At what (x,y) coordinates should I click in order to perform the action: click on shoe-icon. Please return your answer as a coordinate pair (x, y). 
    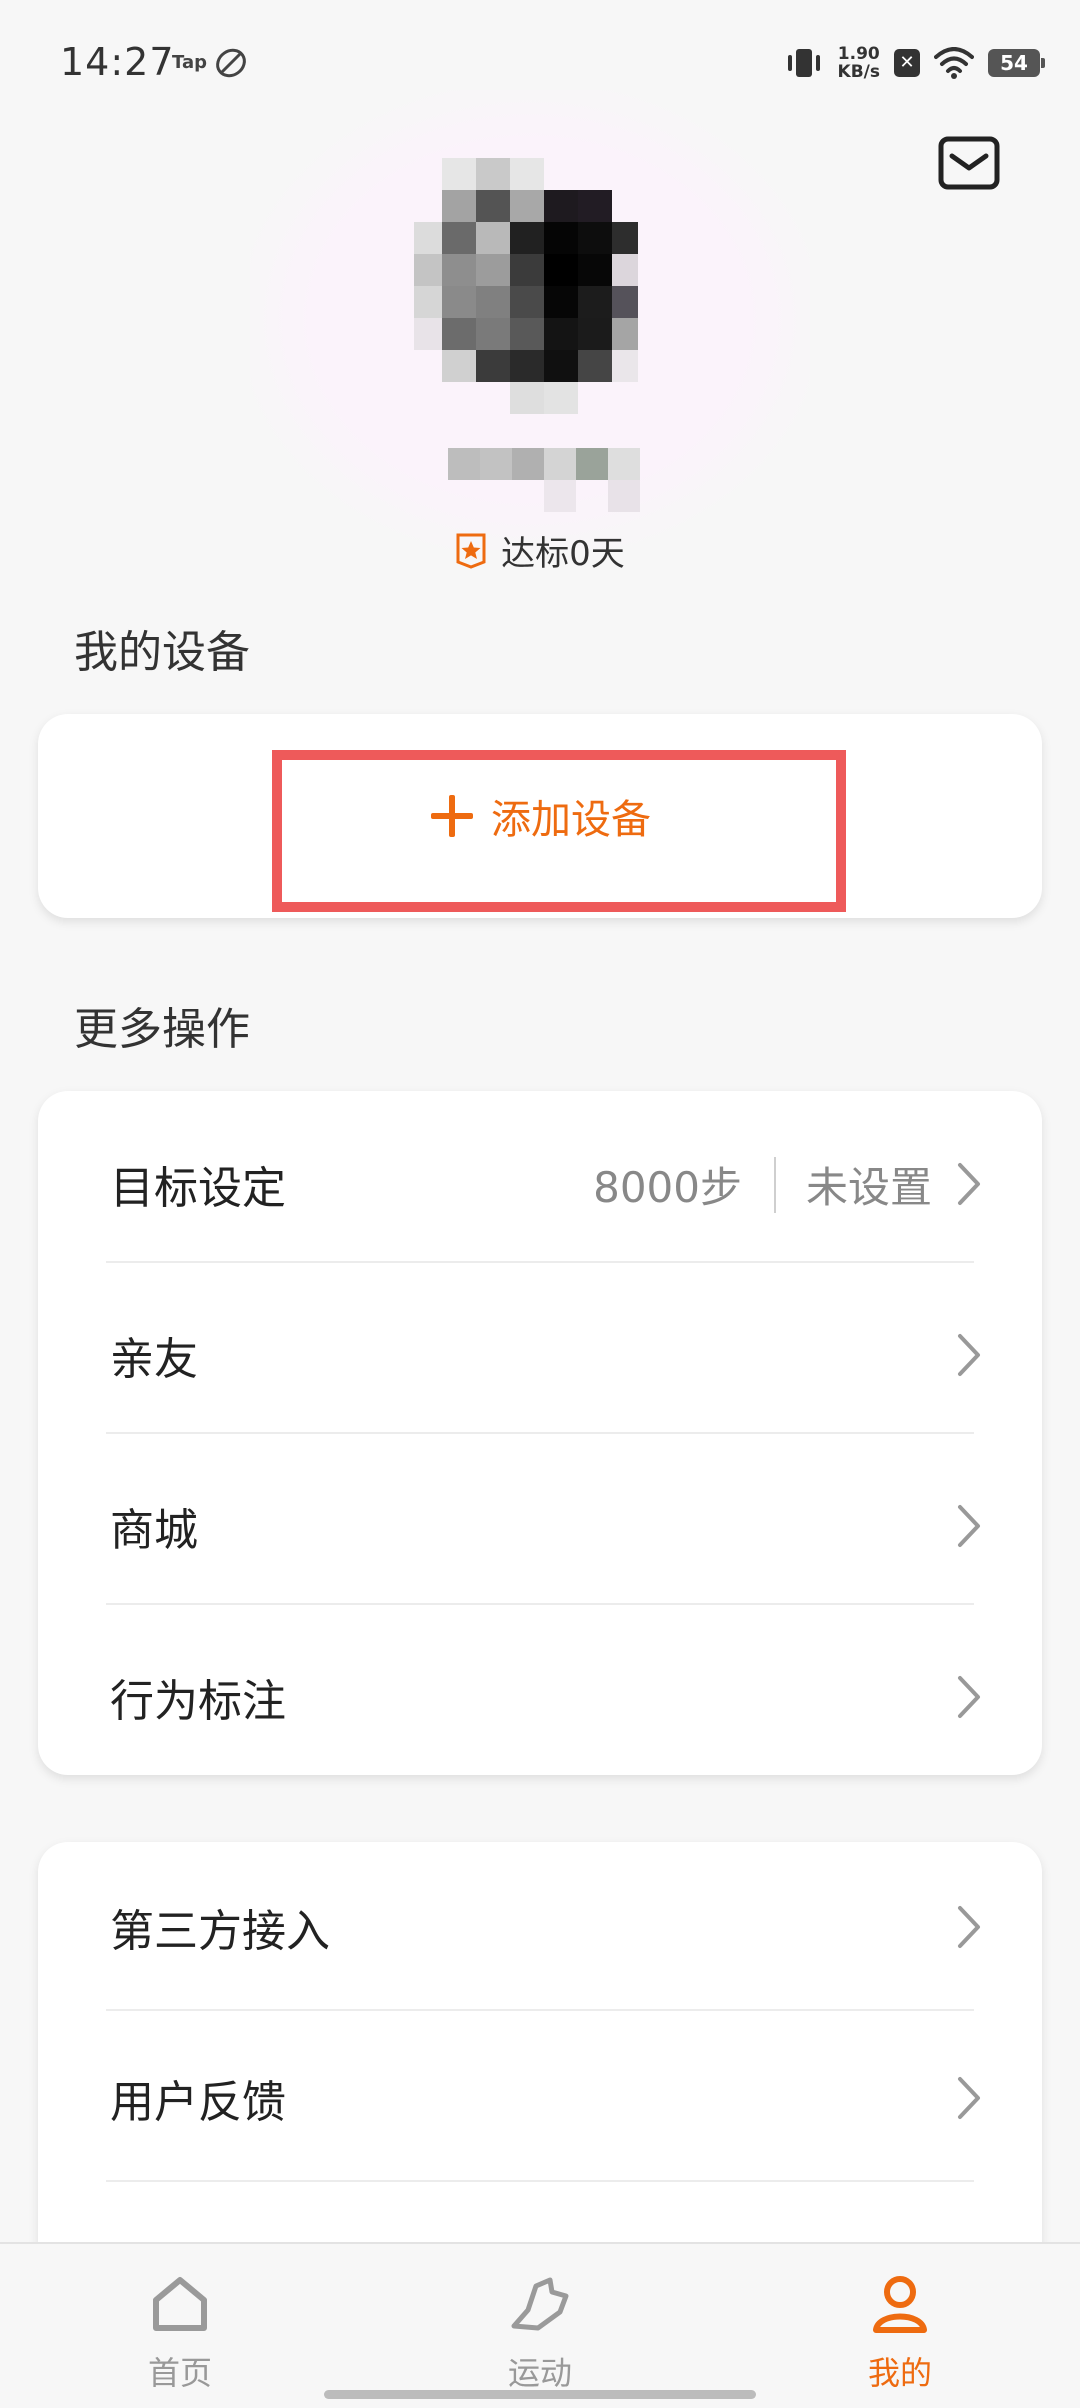
    Looking at the image, I should click on (540, 2304).